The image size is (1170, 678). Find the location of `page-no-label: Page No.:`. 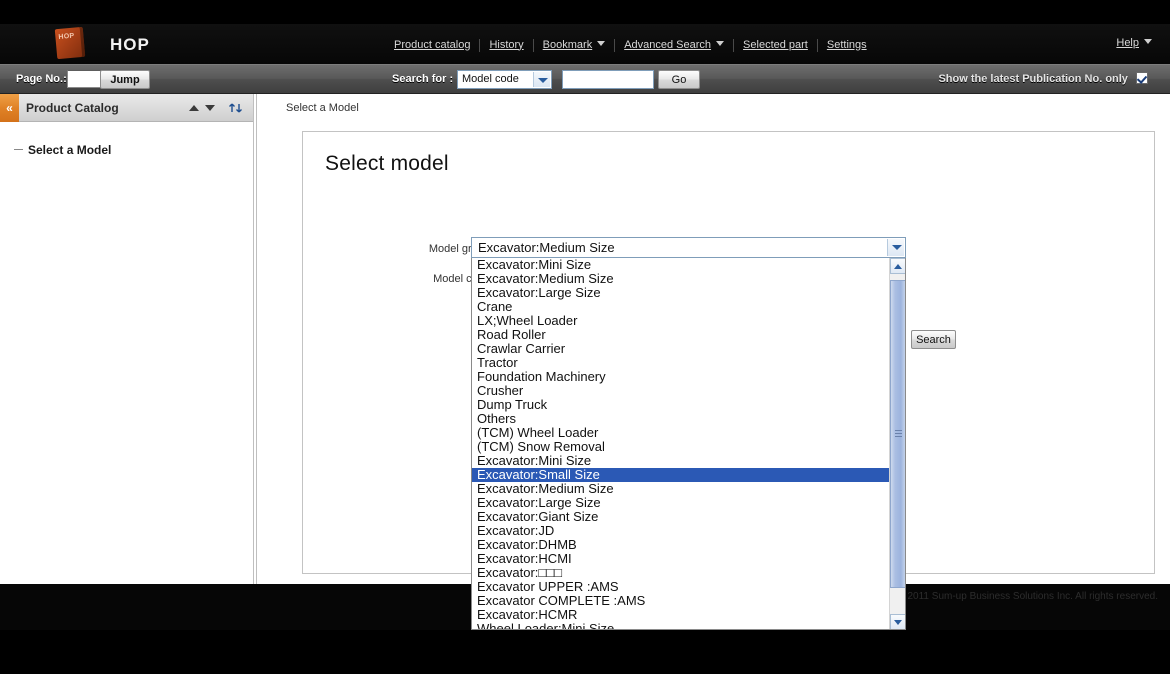

page-no-label: Page No.: is located at coordinates (41, 79).